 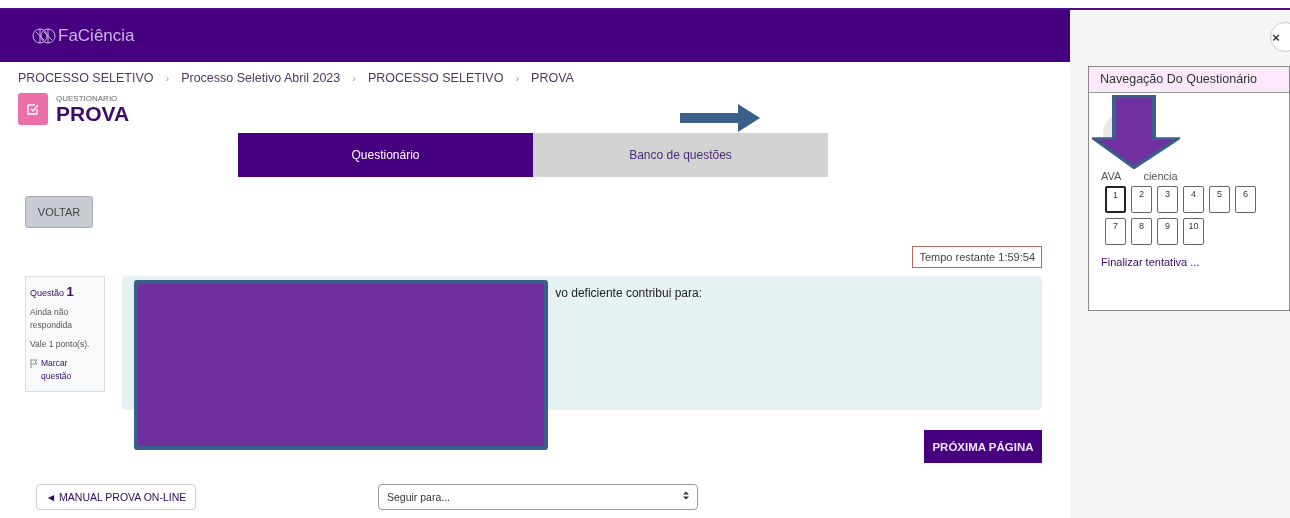 I want to click on question-nav-button: 1, so click(x=1115, y=199).